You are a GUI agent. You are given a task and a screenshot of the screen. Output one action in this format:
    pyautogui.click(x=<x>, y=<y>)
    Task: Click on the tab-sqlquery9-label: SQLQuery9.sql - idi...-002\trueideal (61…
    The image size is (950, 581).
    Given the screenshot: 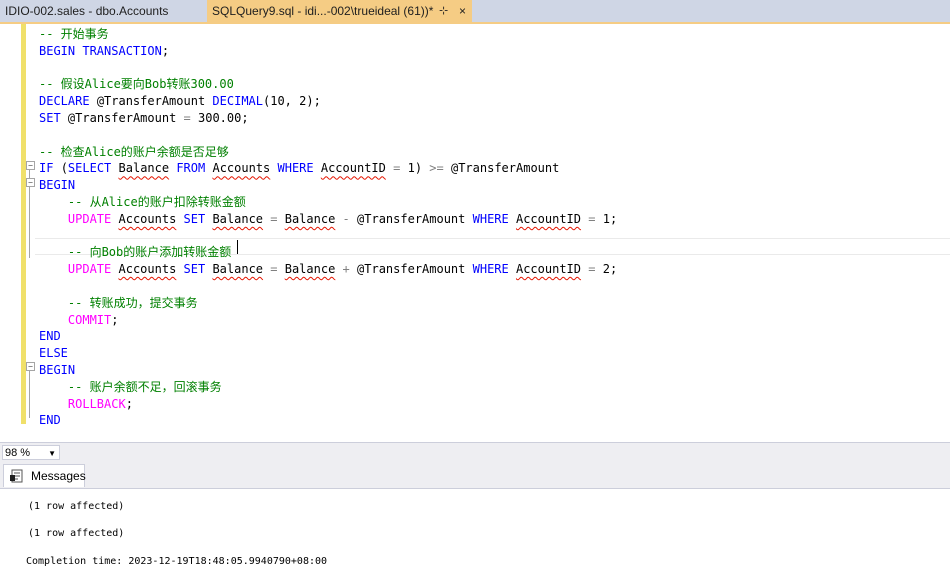 What is the action you would take?
    pyautogui.click(x=323, y=11)
    